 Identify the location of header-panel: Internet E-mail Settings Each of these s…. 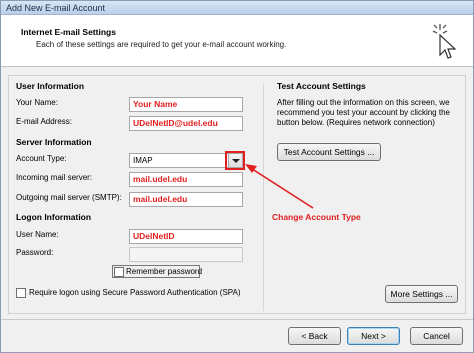
(237, 41).